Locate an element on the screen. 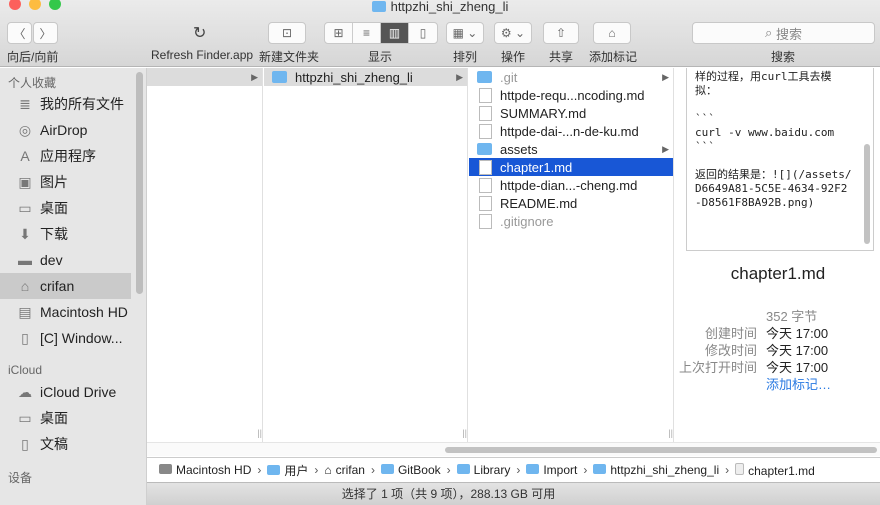 The image size is (880, 505). item-name: httpde-dian...-cheng.md is located at coordinates (569, 185).